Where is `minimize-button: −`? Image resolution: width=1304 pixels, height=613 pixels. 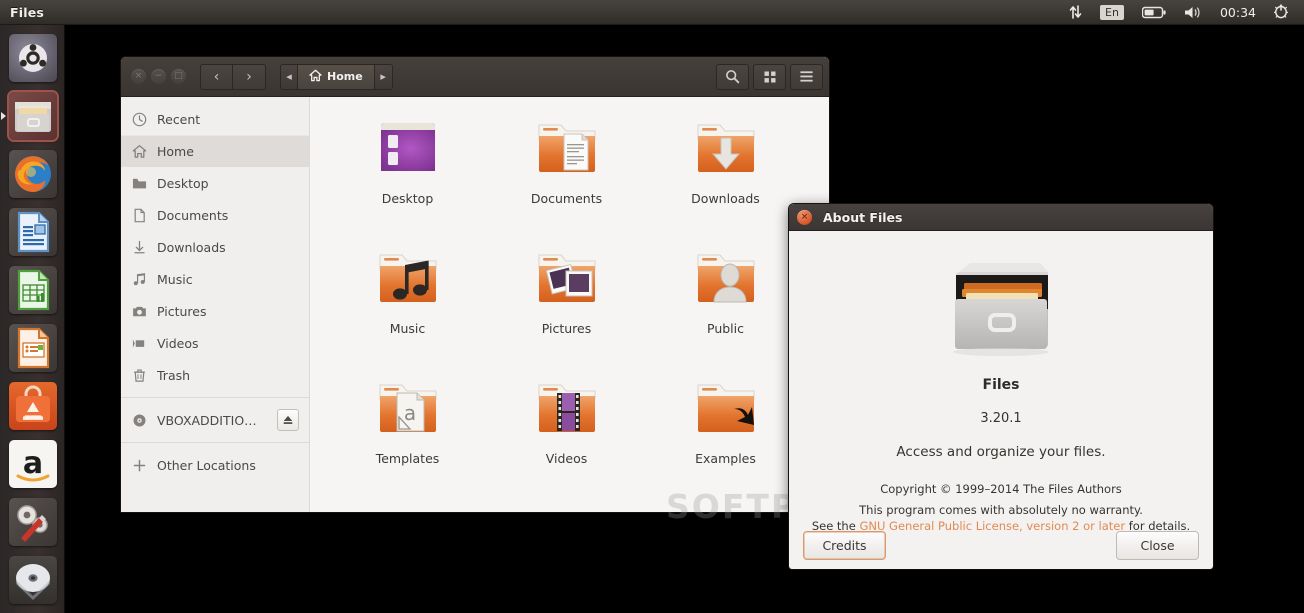
minimize-button: − is located at coordinates (158, 76).